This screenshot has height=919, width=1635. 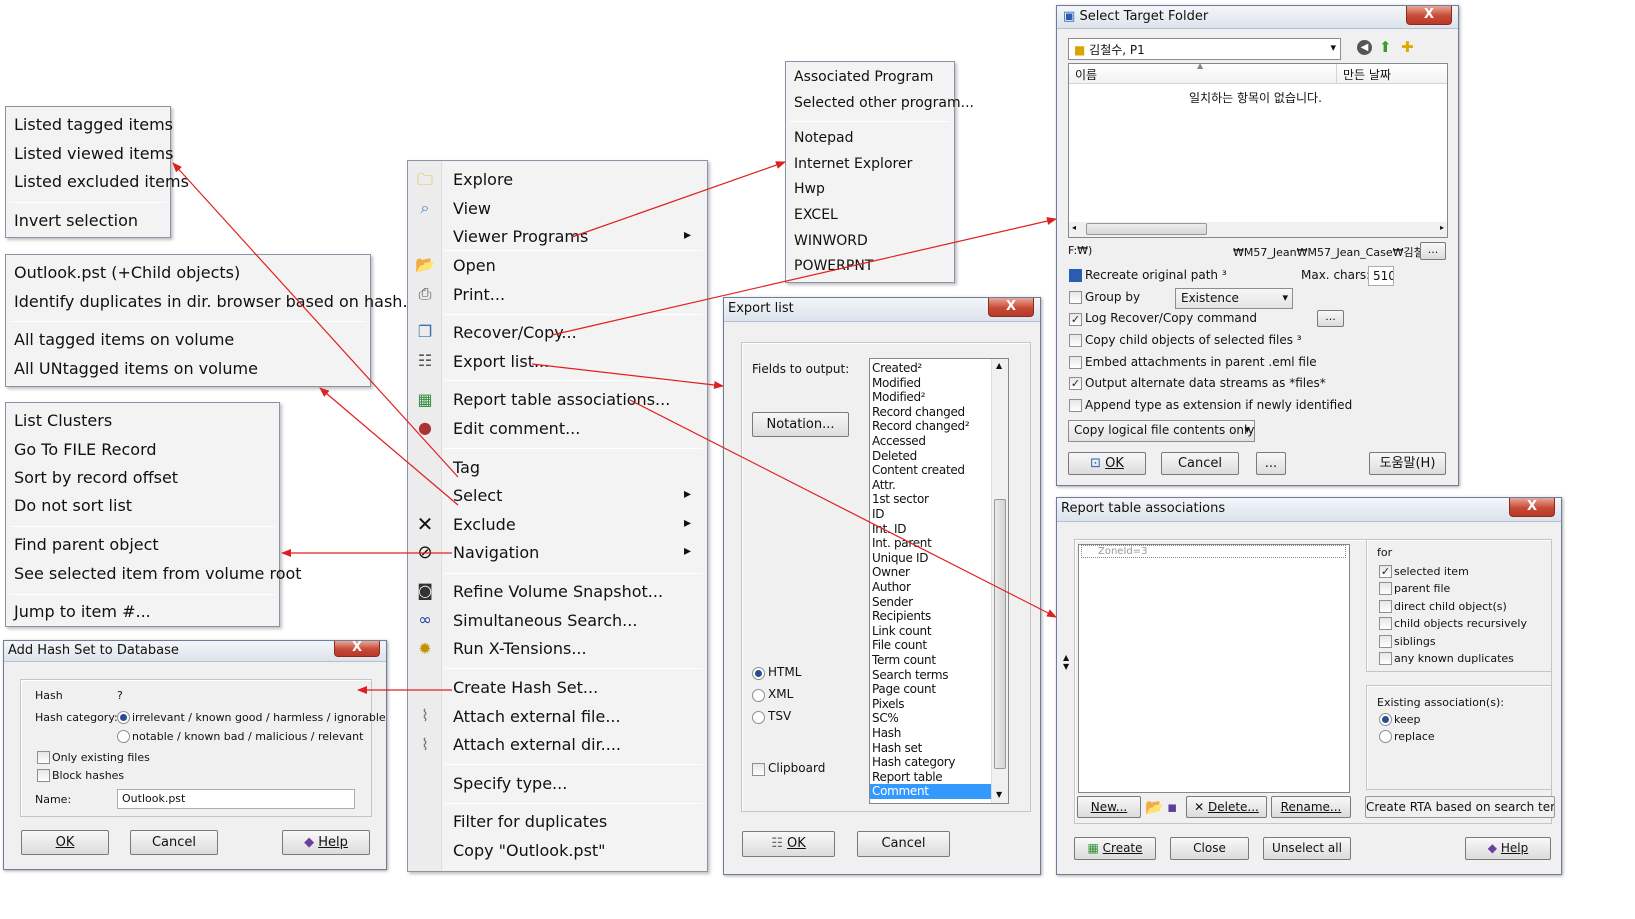 I want to click on rta-listbox, so click(x=1214, y=668).